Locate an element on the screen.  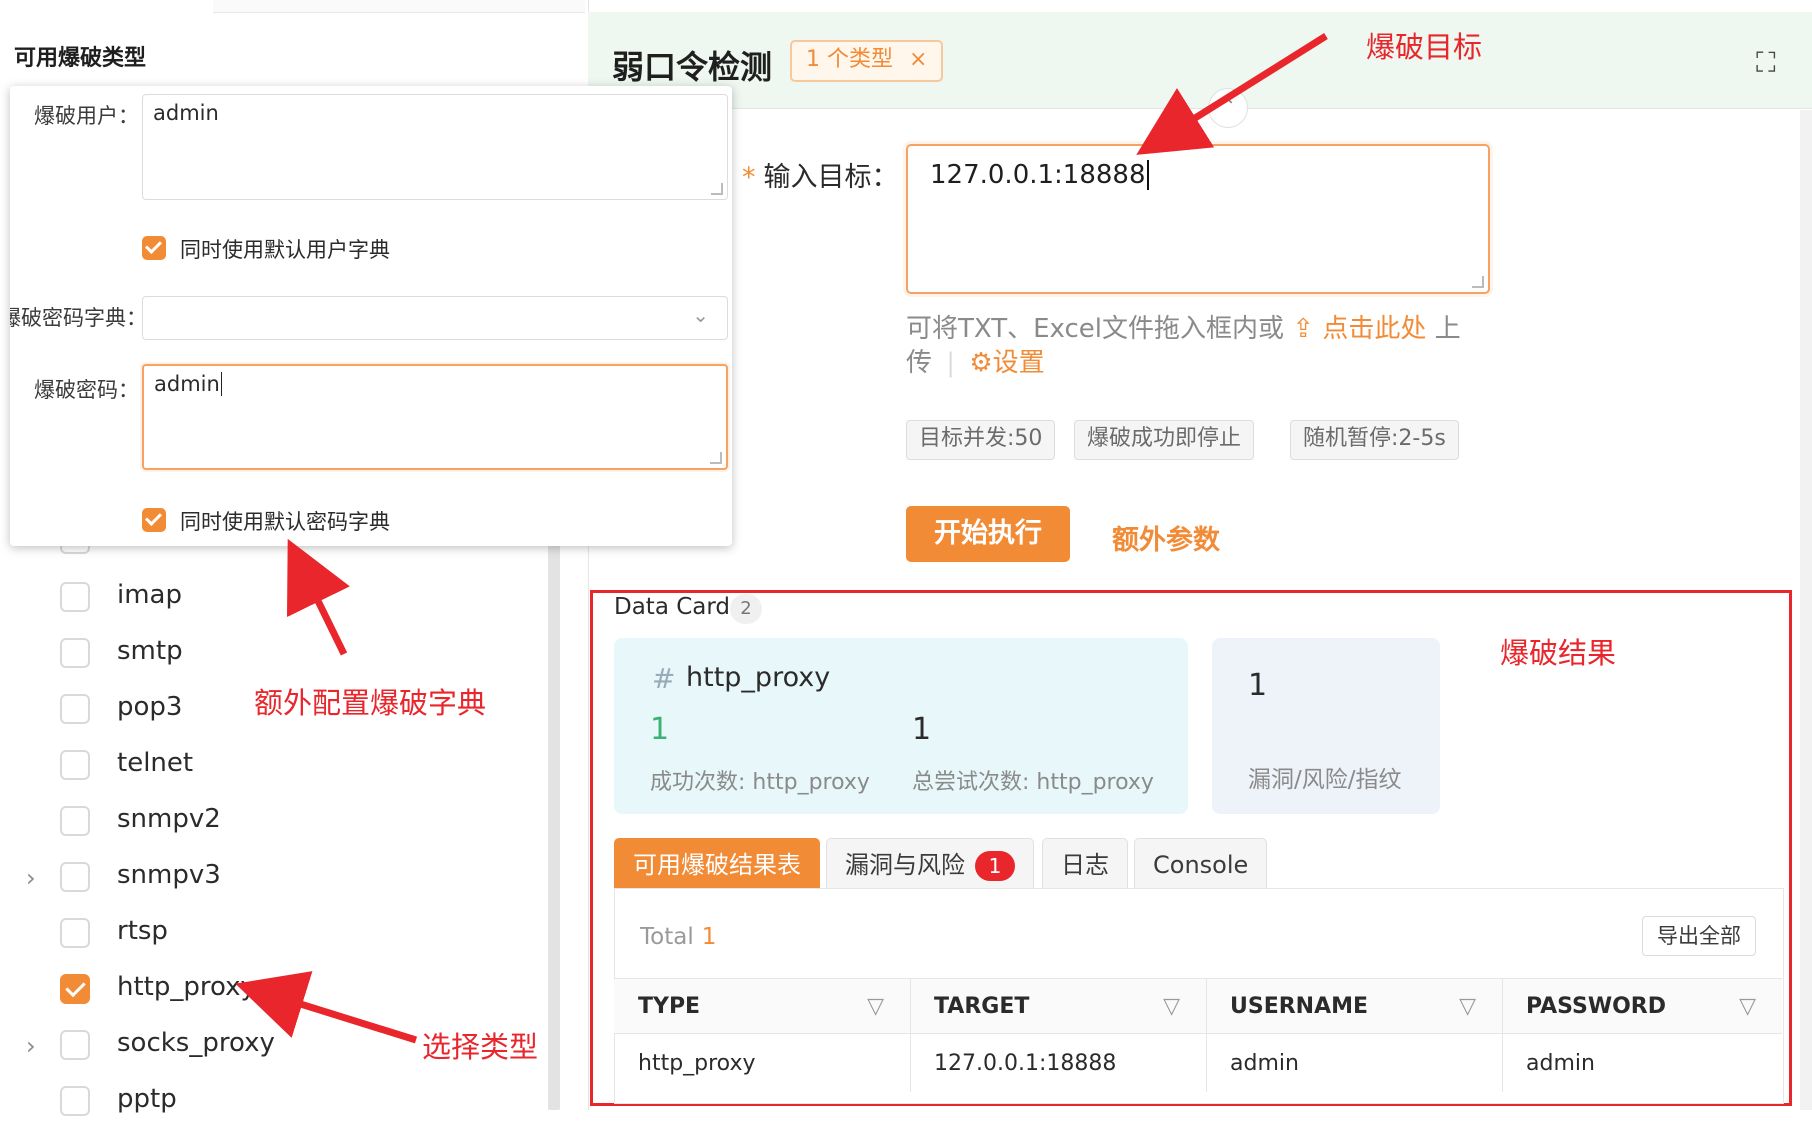
type-label: imap is located at coordinates (149, 595).